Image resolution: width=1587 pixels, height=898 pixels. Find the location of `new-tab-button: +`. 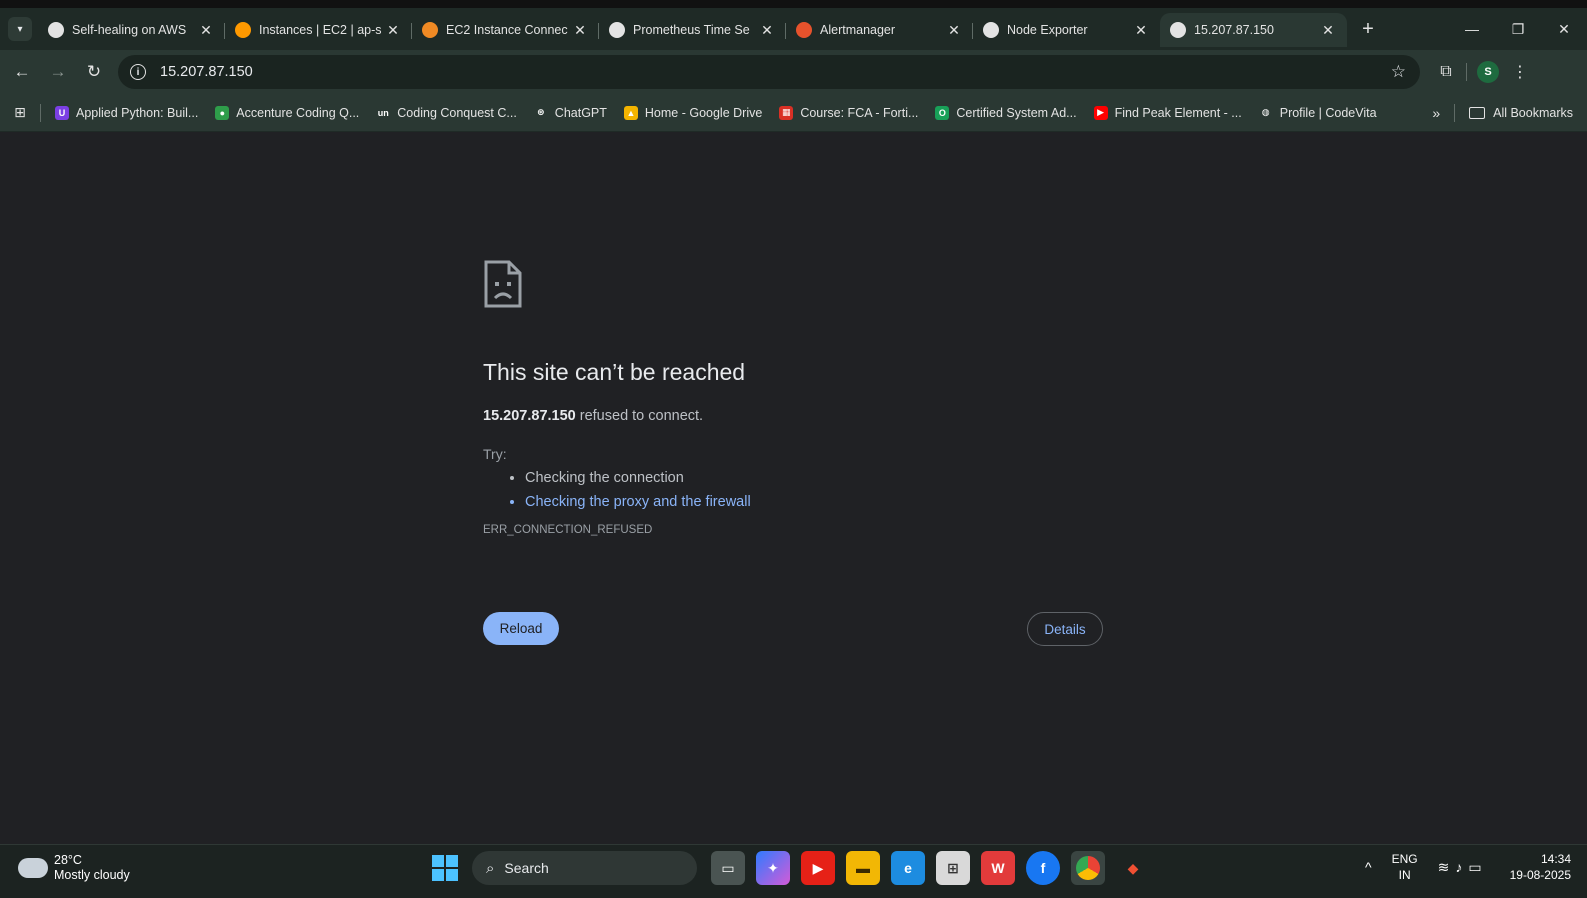

new-tab-button: + is located at coordinates (1368, 29).